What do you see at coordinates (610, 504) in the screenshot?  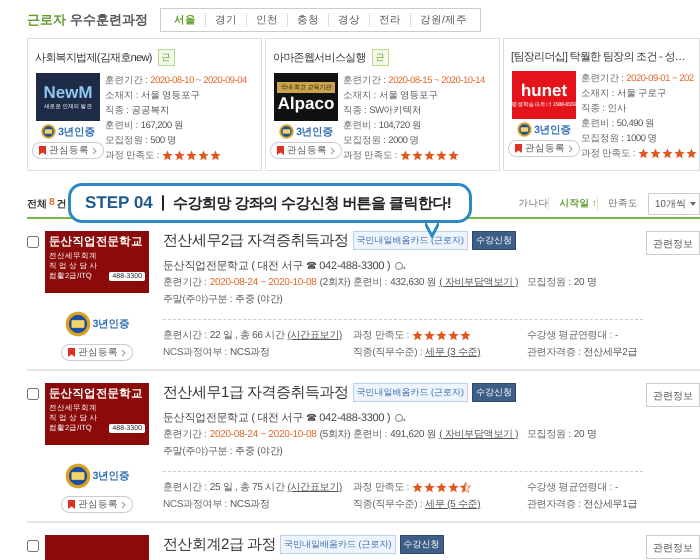 I see `detail-value: 전산세무1급` at bounding box center [610, 504].